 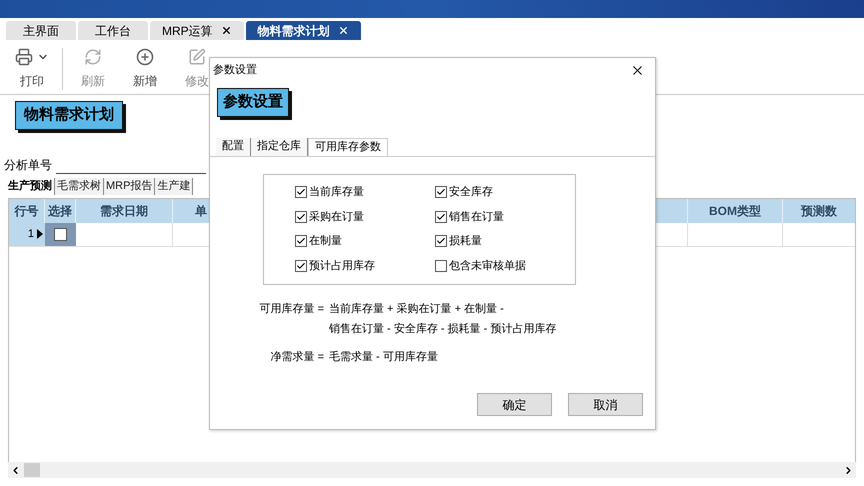 What do you see at coordinates (417, 309) in the screenshot?
I see `formula-line: 当前库存量 + 采购在订量 + 在制量 -` at bounding box center [417, 309].